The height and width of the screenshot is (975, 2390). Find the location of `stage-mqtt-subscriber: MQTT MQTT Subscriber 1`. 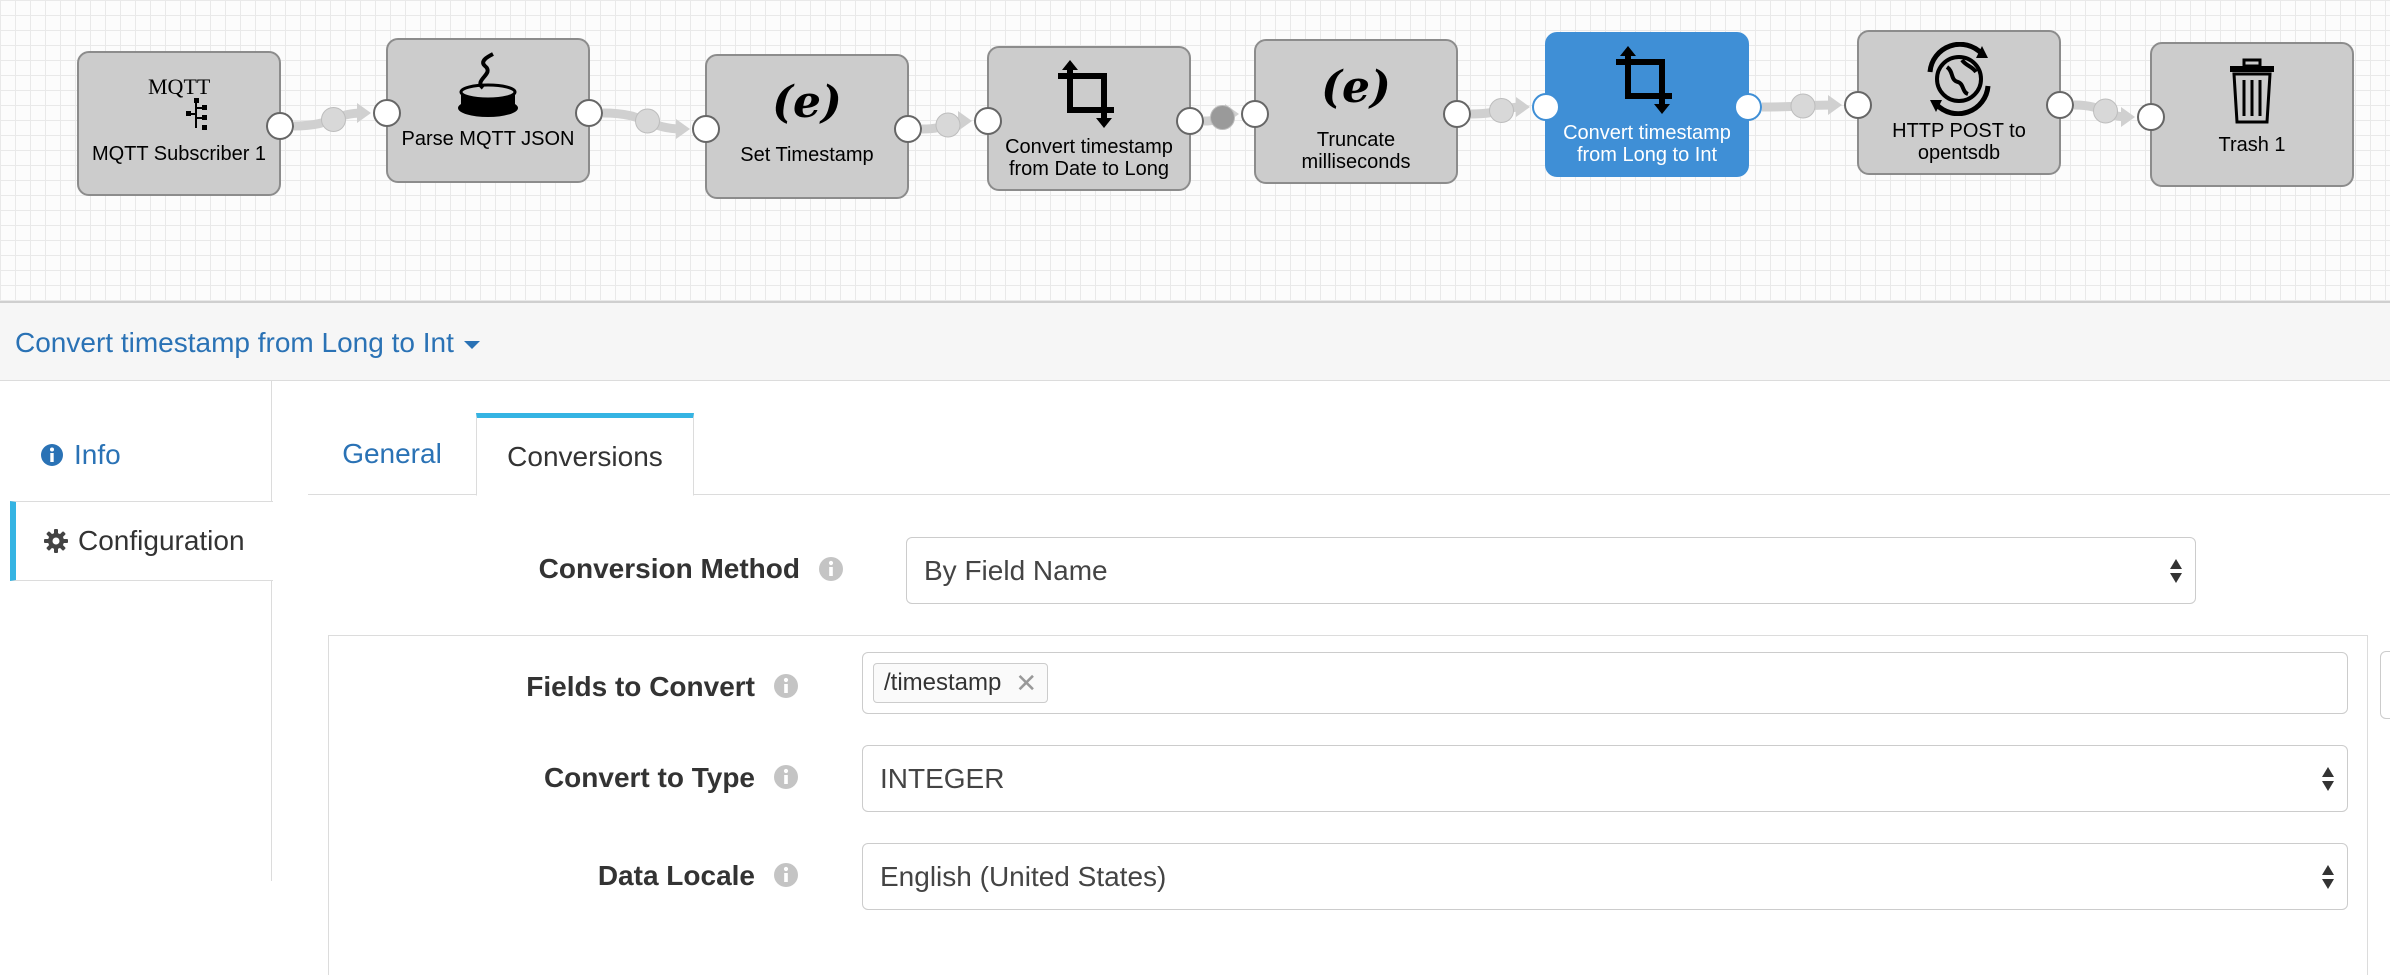

stage-mqtt-subscriber: MQTT MQTT Subscriber 1 is located at coordinates (185, 123).